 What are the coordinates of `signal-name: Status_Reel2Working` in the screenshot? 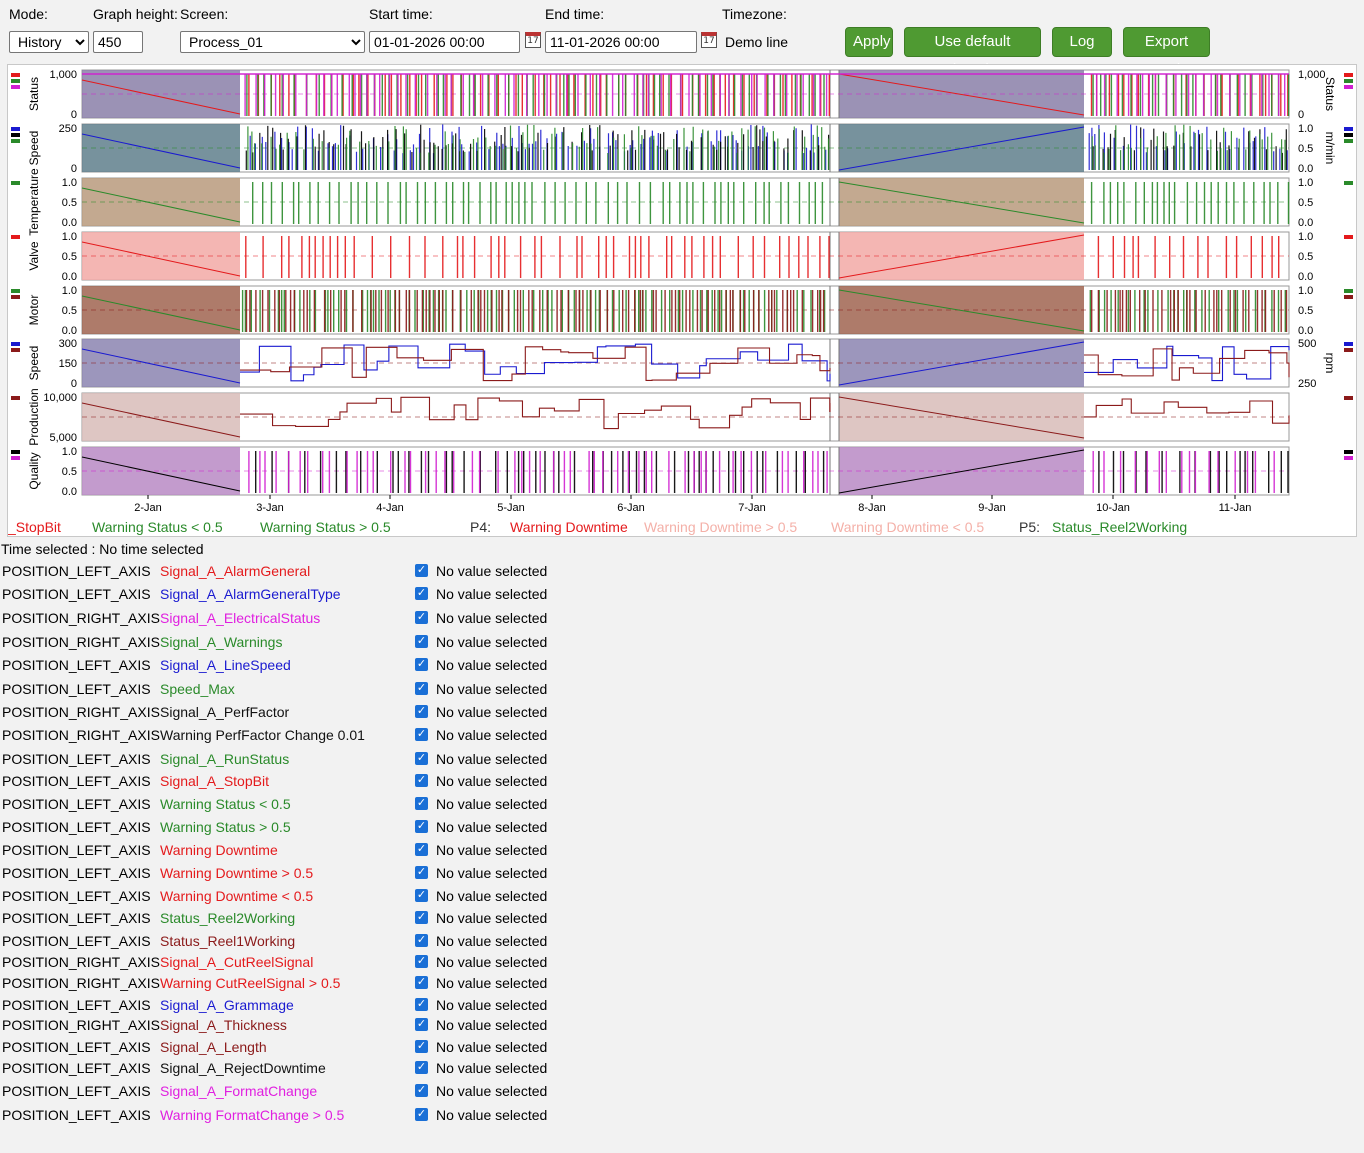 It's located at (227, 918).